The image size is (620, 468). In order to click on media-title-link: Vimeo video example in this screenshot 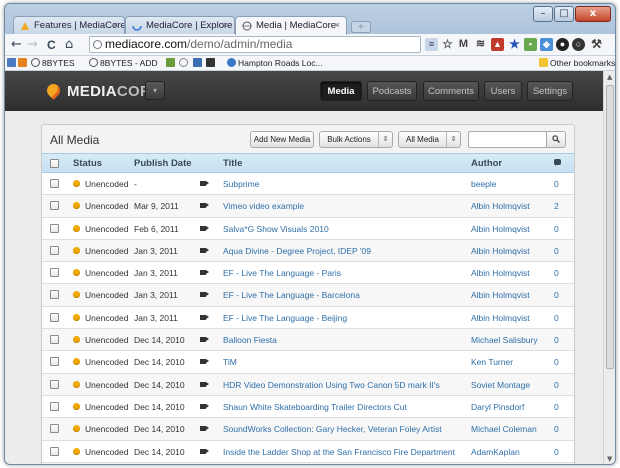, I will do `click(263, 206)`.